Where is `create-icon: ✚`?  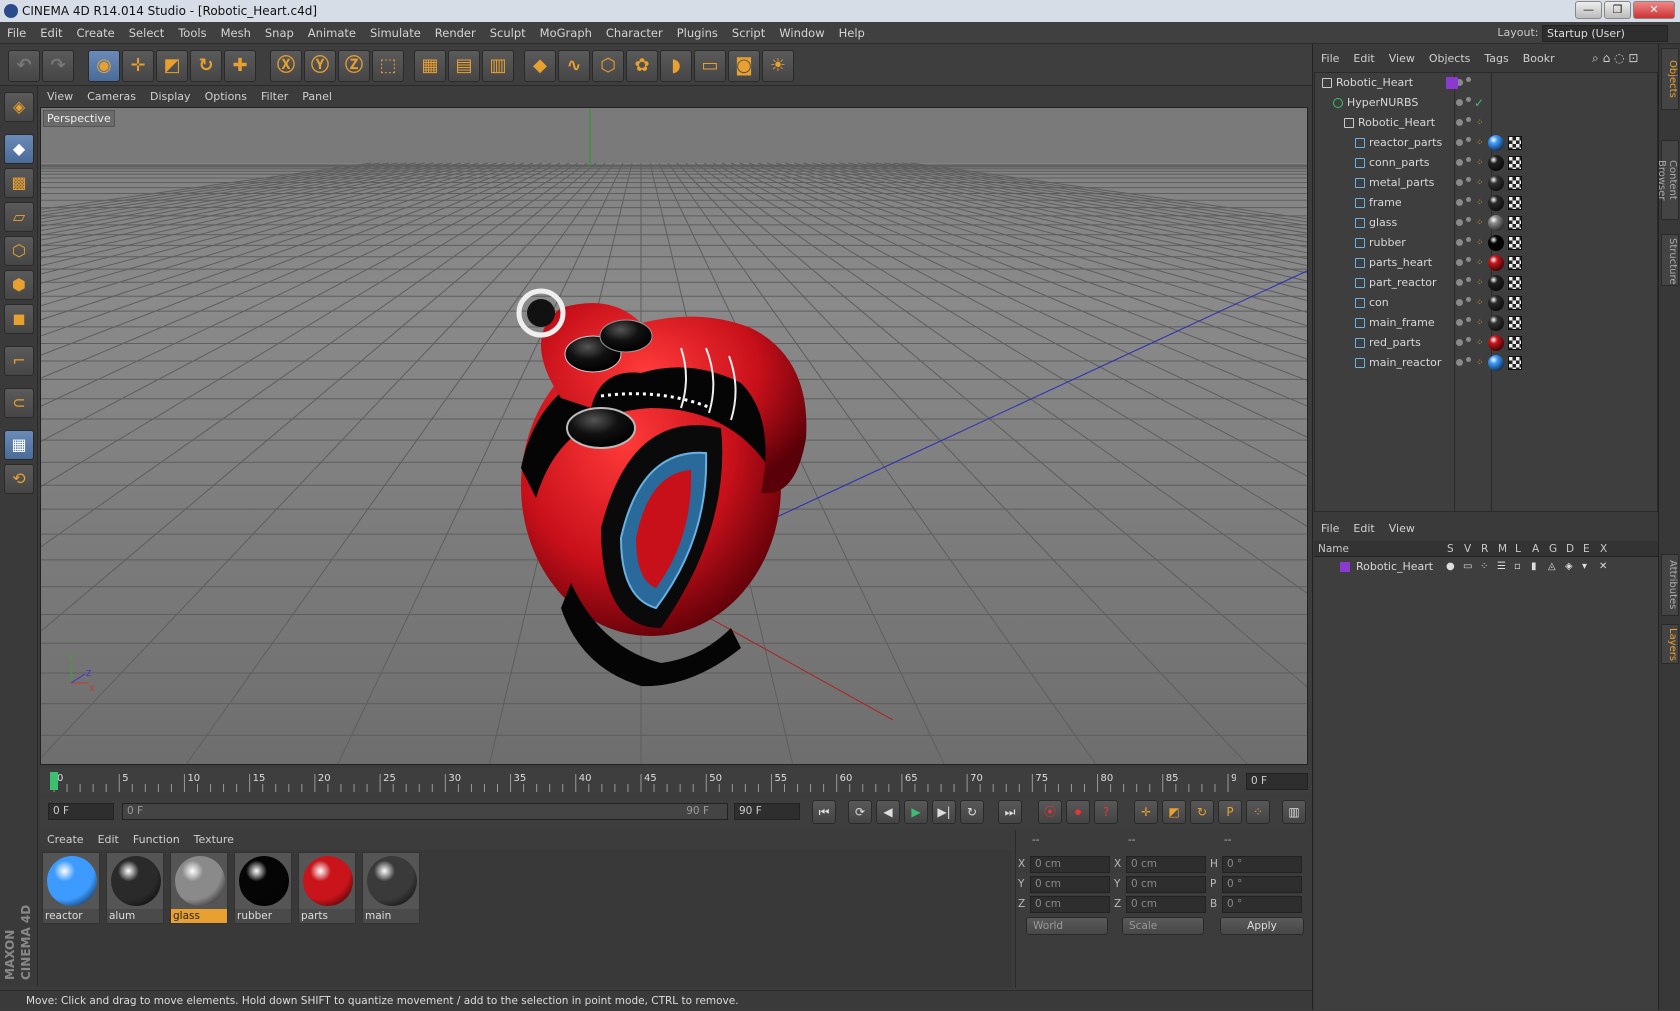
create-icon: ✚ is located at coordinates (240, 66).